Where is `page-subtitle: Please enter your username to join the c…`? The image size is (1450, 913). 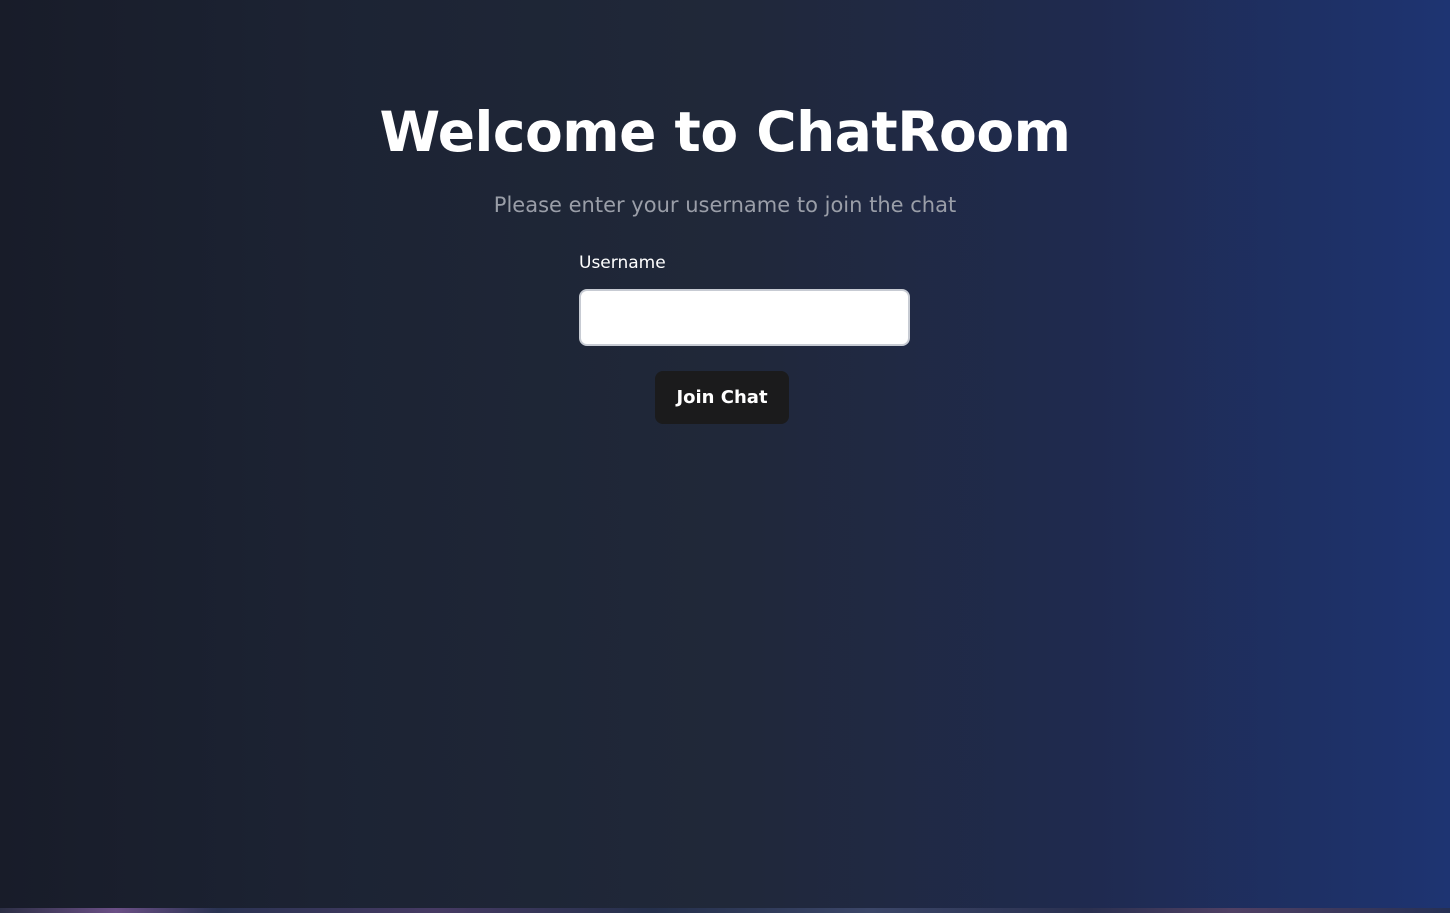
page-subtitle: Please enter your username to join the c… is located at coordinates (725, 205).